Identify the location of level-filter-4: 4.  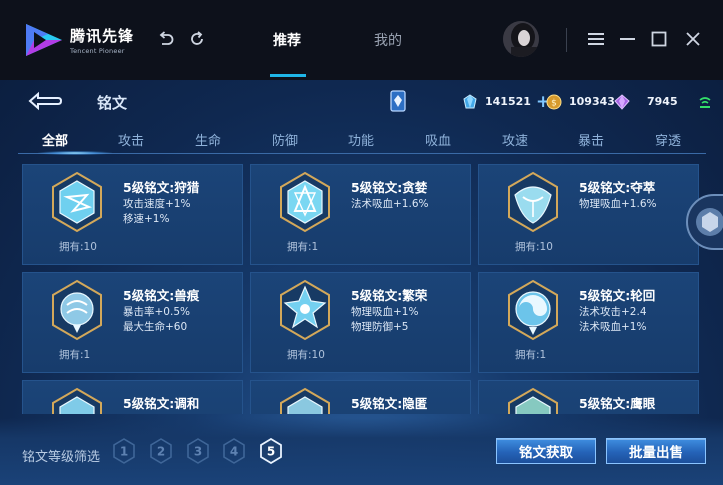
(234, 451).